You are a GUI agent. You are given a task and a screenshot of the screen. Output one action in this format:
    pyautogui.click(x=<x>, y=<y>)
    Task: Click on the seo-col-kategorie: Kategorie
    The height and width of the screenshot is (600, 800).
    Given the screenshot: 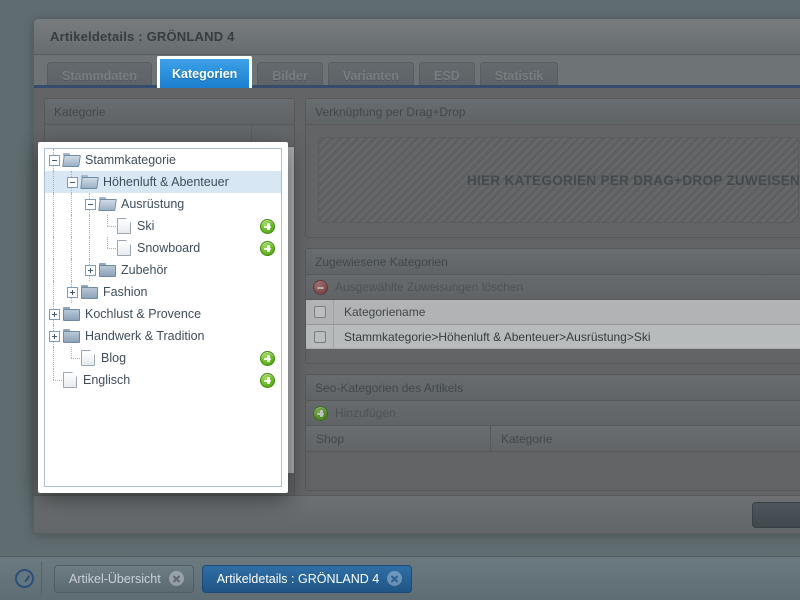 What is the action you would take?
    pyautogui.click(x=645, y=438)
    